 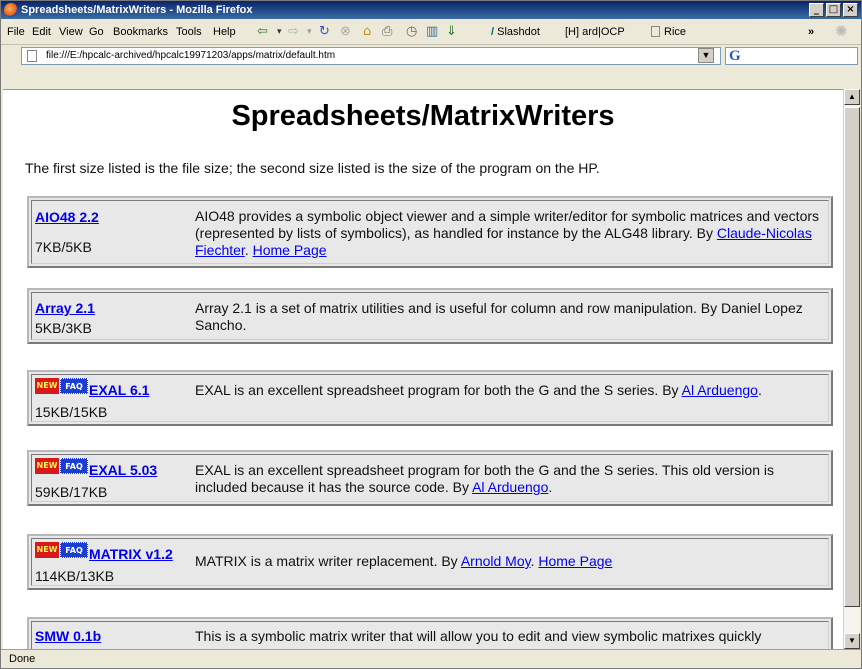 I want to click on bookmarks-icon: ▥, so click(x=432, y=32).